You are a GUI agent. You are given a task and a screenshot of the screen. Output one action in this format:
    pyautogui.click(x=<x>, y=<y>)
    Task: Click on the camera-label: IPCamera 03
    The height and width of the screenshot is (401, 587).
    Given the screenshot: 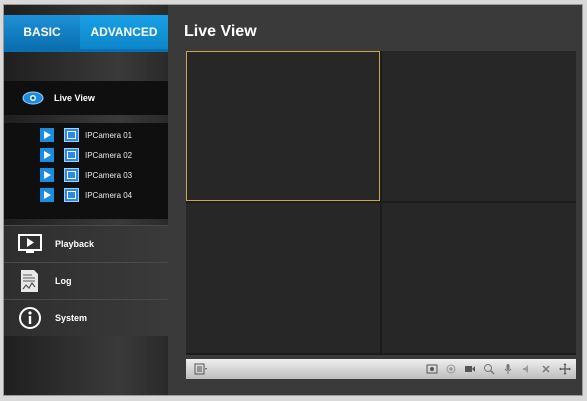 What is the action you would take?
    pyautogui.click(x=109, y=175)
    